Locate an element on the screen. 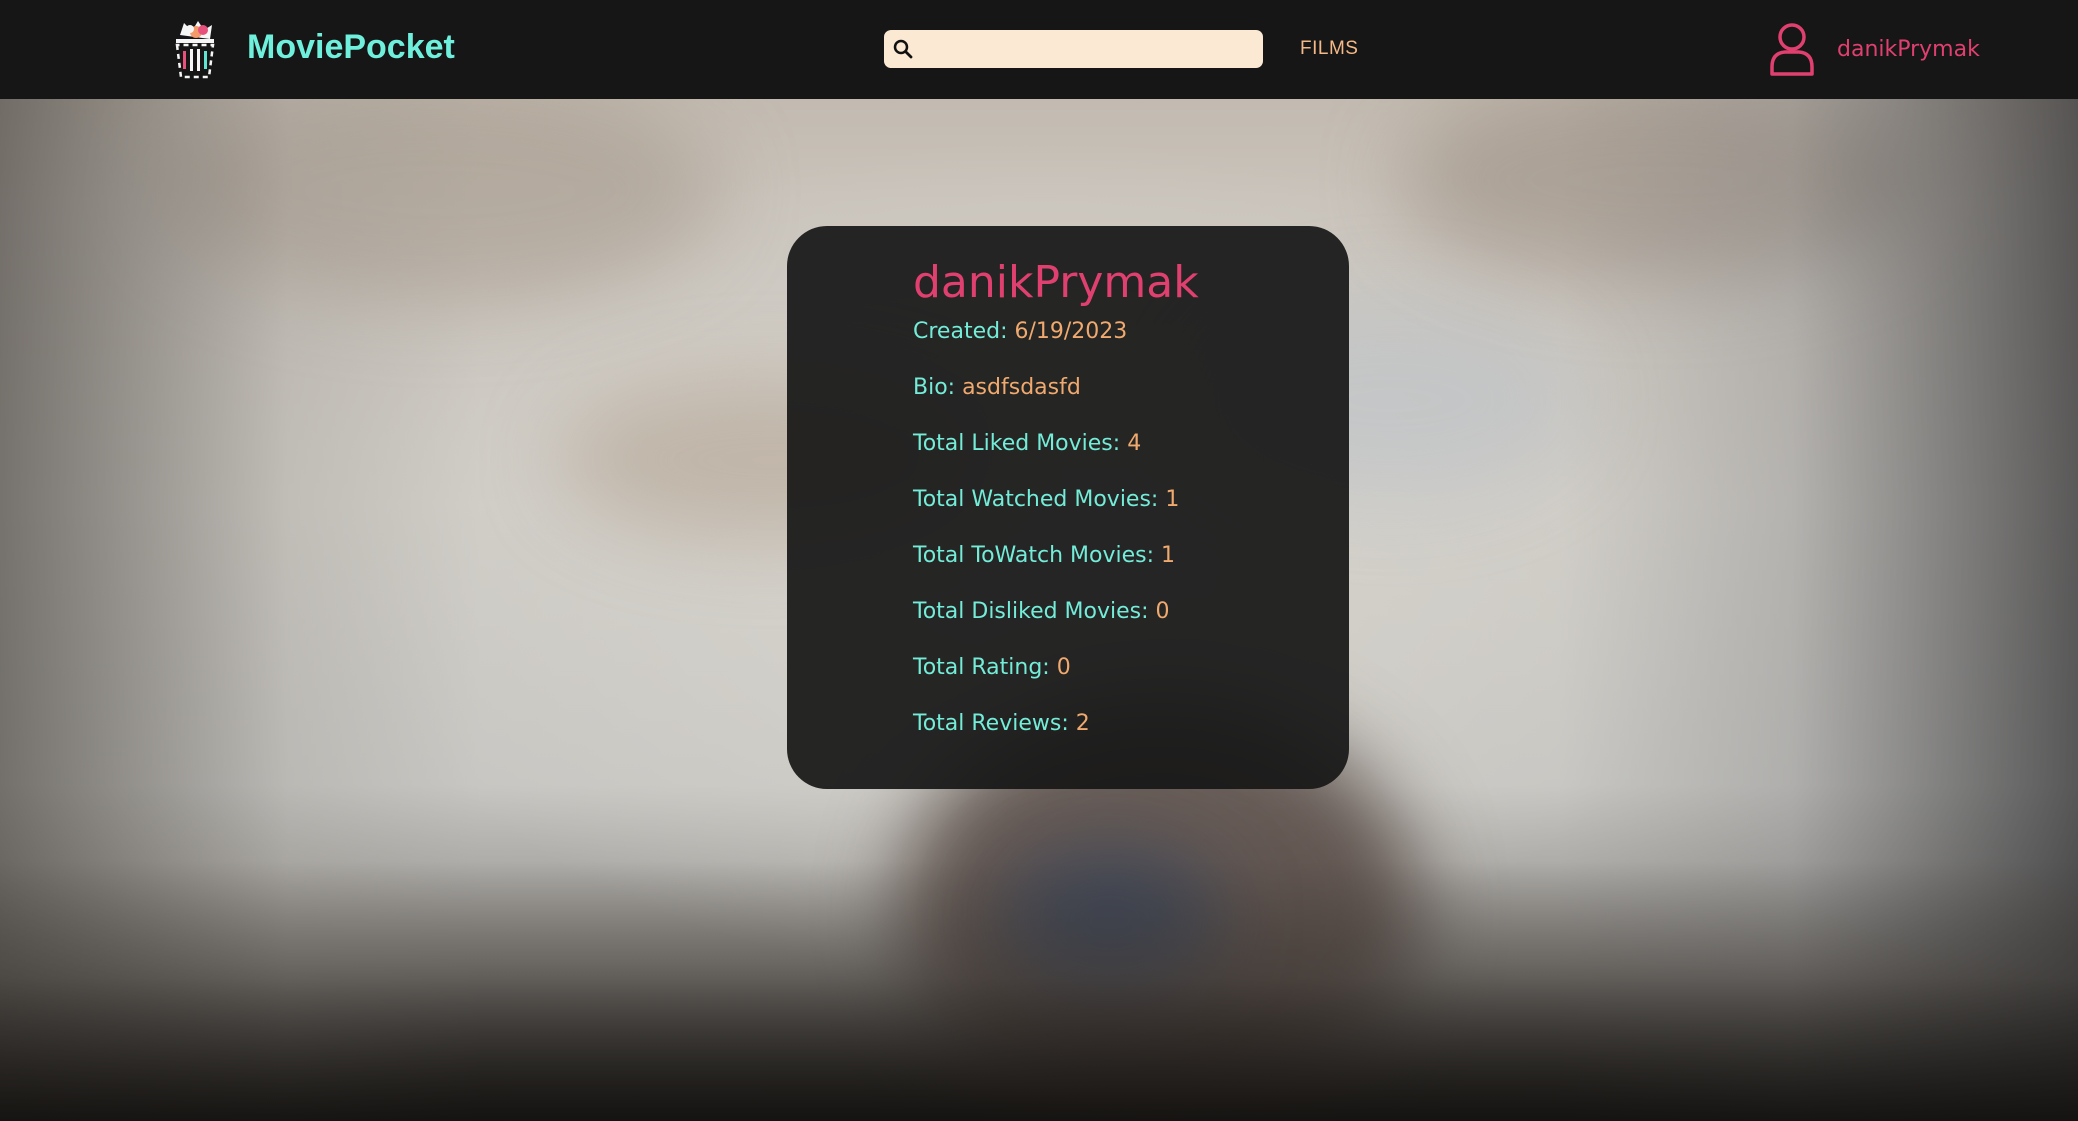 The image size is (2078, 1121). reviews-value: 2 is located at coordinates (1082, 723).